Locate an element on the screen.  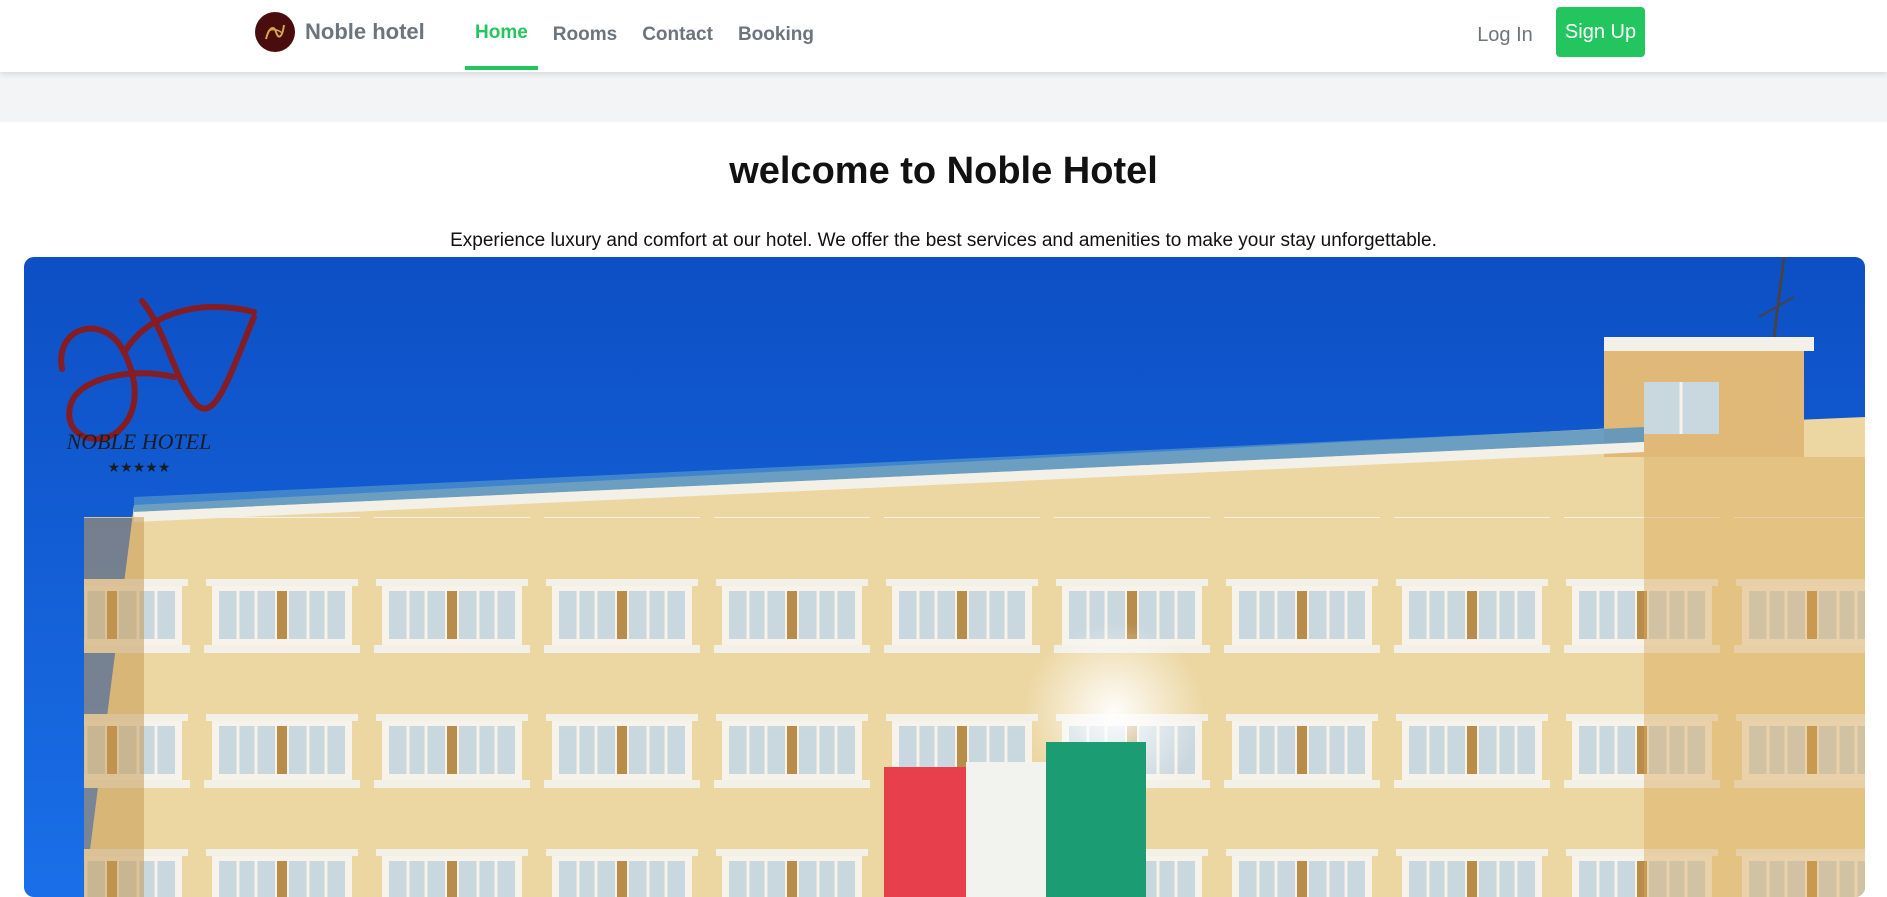
brand-logo-icon is located at coordinates (275, 32).